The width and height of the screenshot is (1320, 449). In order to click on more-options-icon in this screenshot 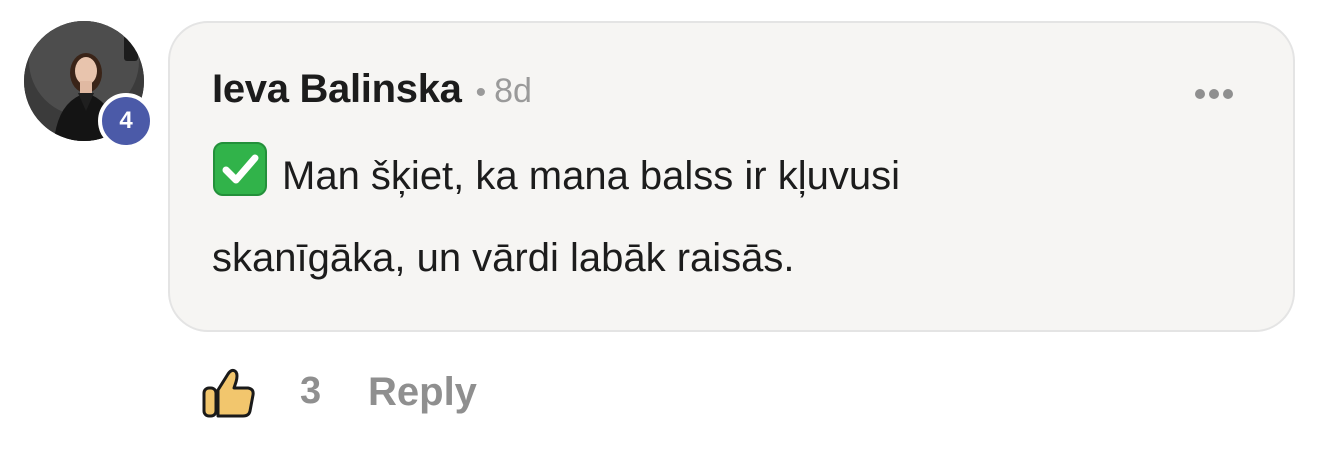, I will do `click(1214, 94)`.